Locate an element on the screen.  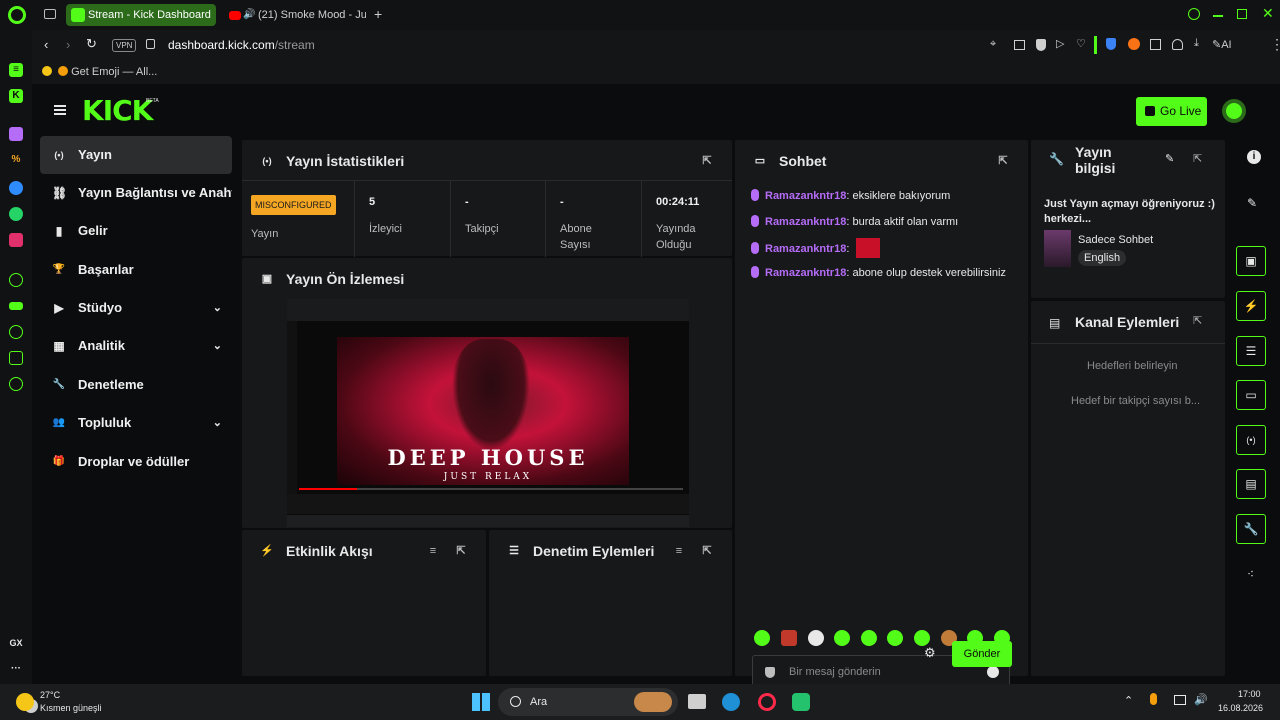
weather-icon is located at coordinates (25, 702).